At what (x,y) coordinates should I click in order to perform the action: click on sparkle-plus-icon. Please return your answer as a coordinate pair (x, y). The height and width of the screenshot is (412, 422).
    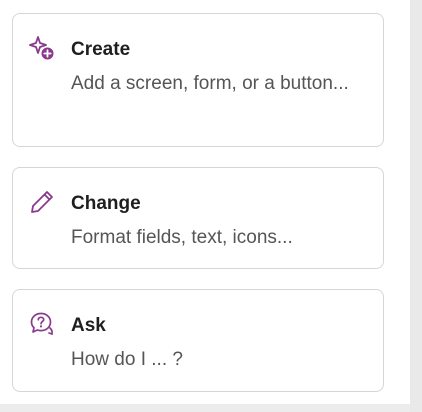
    Looking at the image, I should click on (42, 48).